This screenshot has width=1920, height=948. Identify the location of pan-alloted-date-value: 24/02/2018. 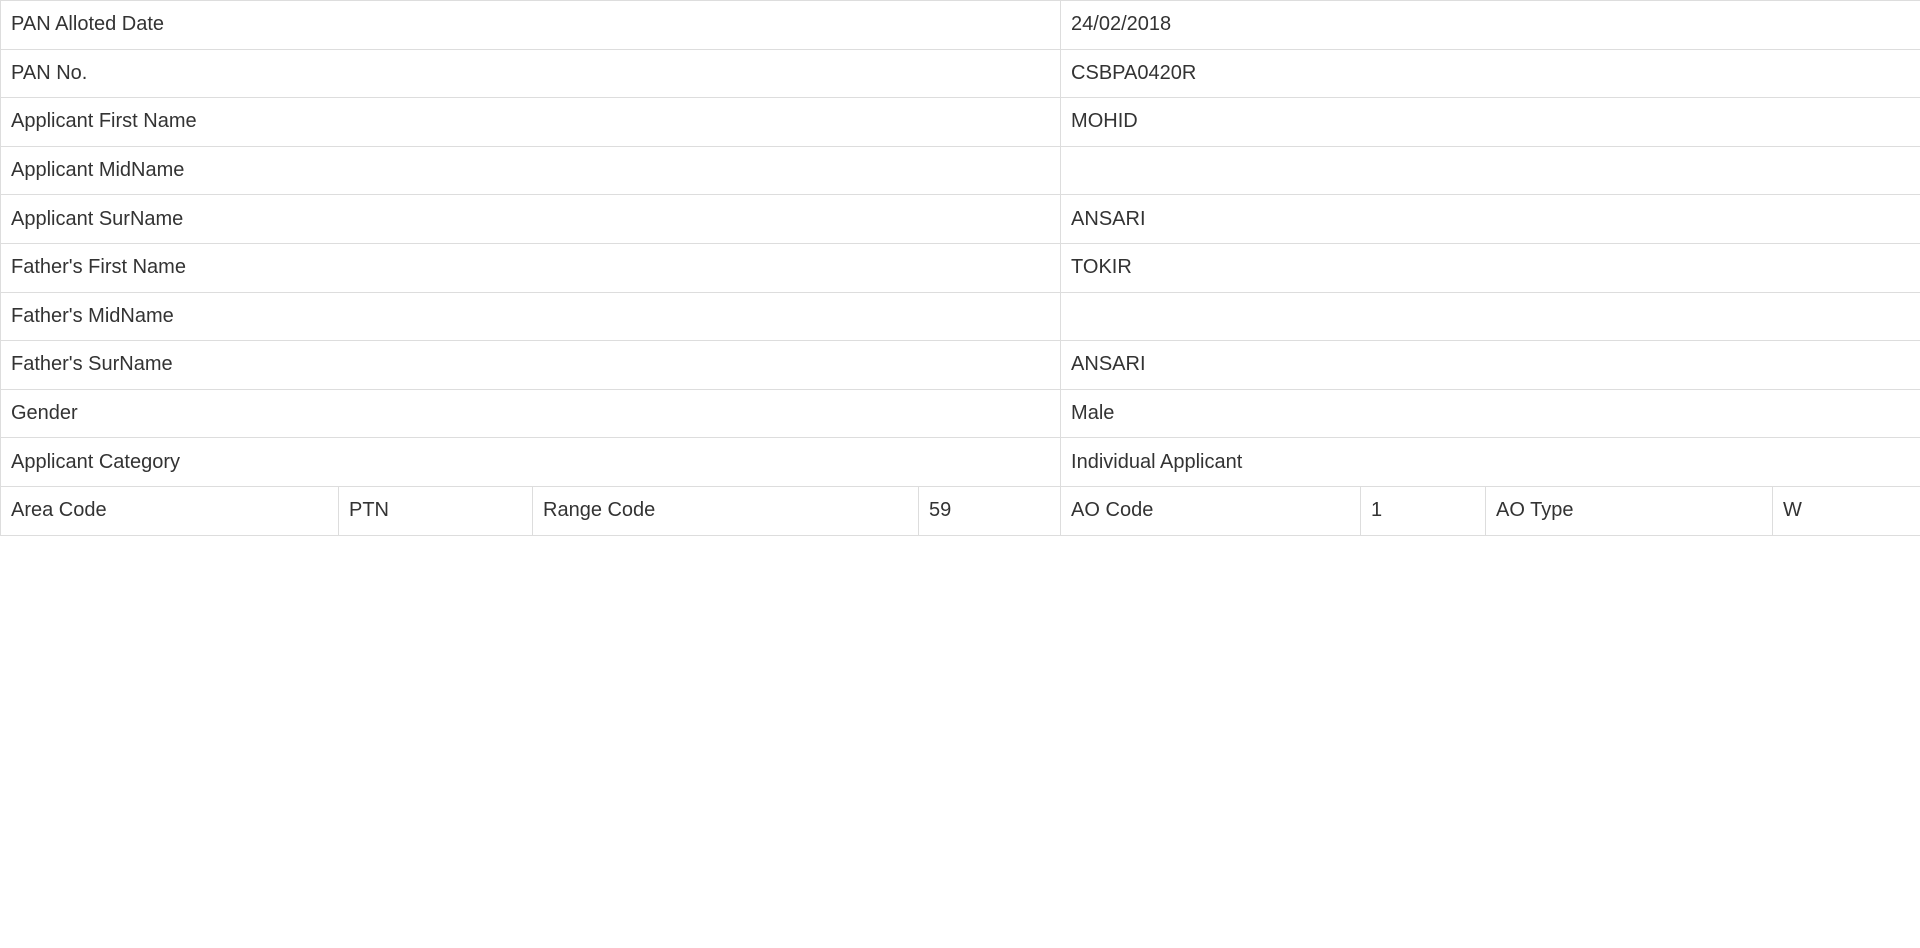
(1490, 25).